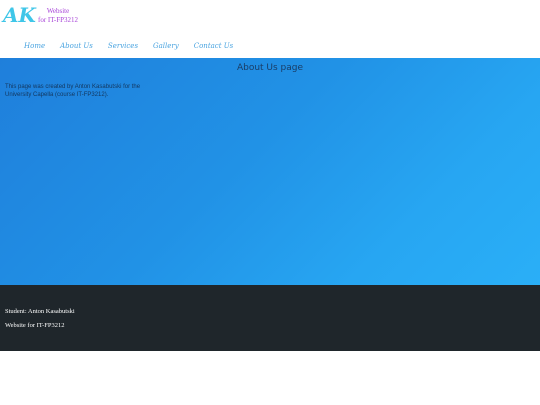 This screenshot has width=540, height=405. I want to click on site-title: Website for IT-FP3212, so click(58, 16).